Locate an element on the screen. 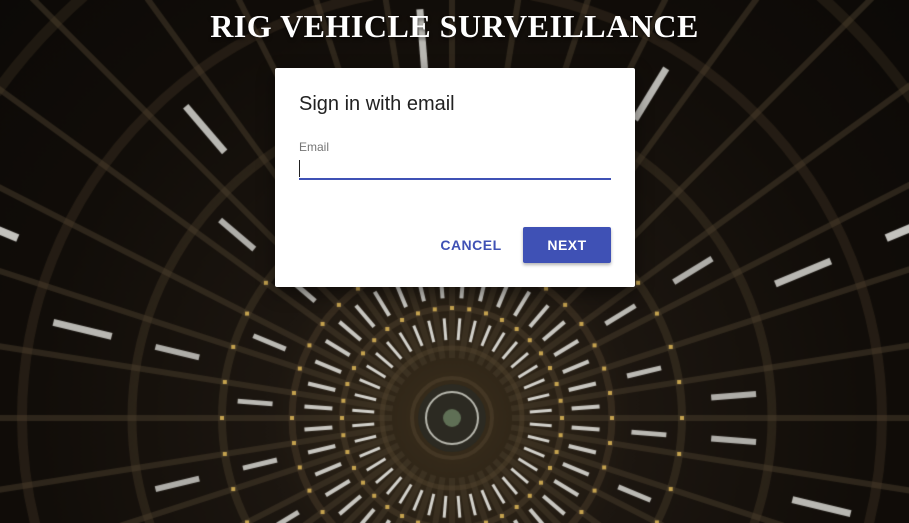  email-label: Email is located at coordinates (314, 147).